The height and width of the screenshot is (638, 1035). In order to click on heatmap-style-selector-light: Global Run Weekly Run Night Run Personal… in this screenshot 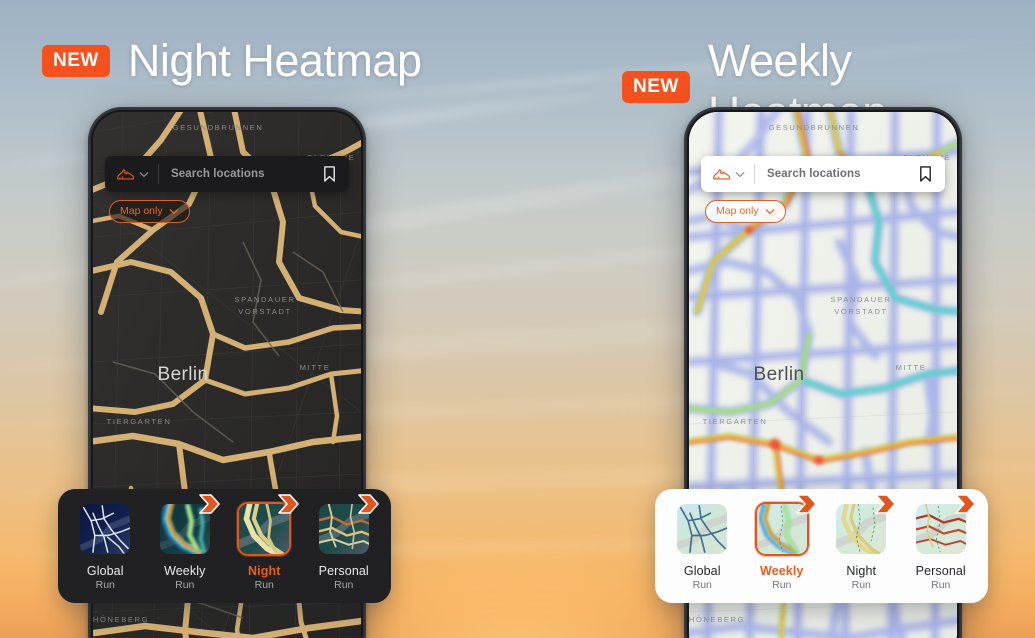, I will do `click(821, 546)`.